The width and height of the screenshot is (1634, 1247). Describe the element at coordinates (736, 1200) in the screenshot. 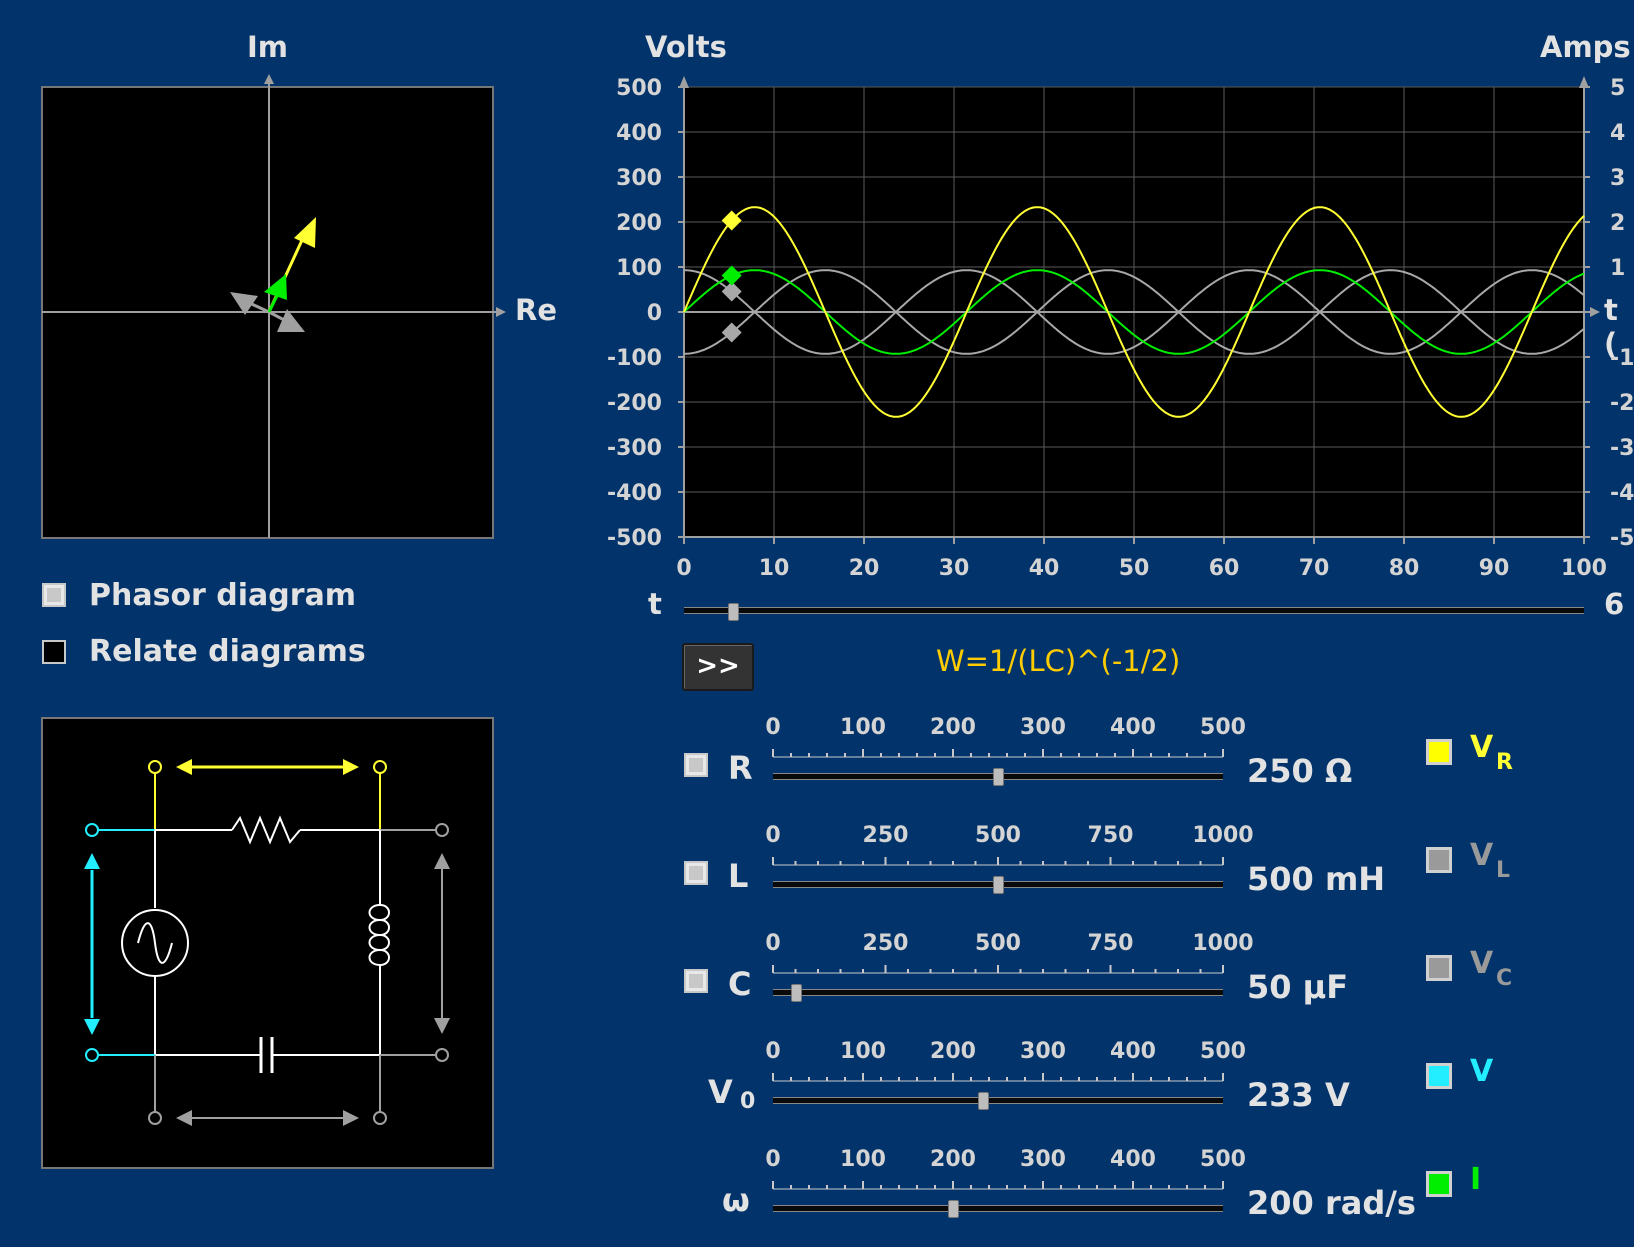

I see `param-name: ω` at that location.